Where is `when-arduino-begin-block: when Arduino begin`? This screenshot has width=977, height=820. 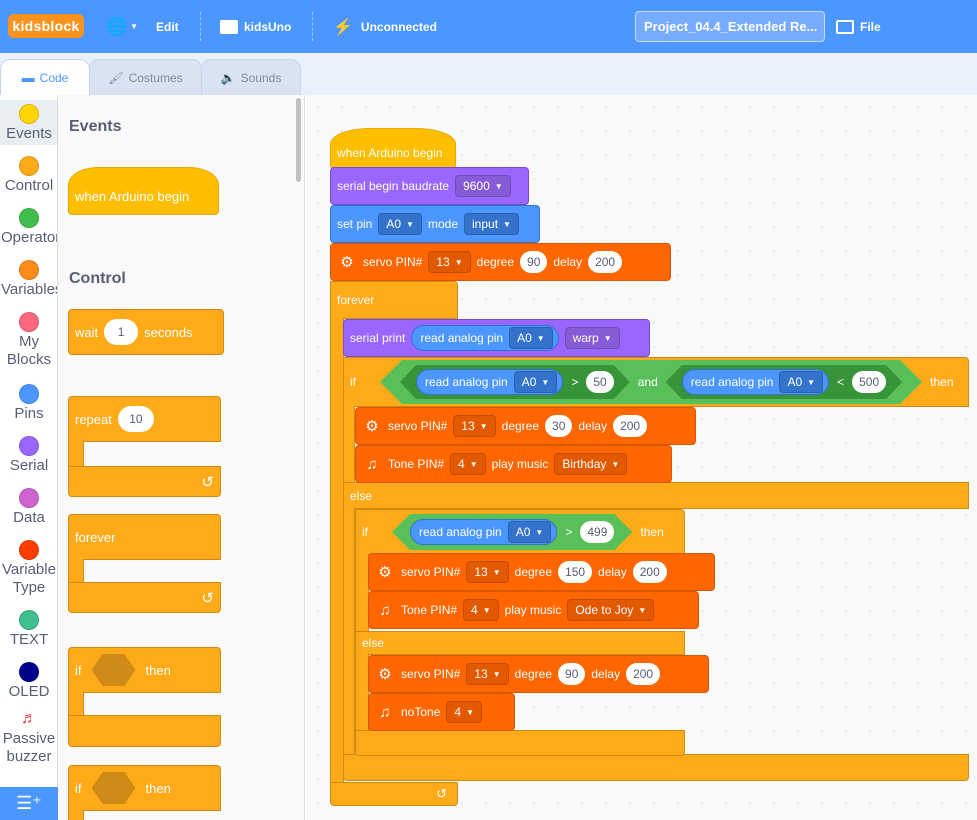 when-arduino-begin-block: when Arduino begin is located at coordinates (393, 148).